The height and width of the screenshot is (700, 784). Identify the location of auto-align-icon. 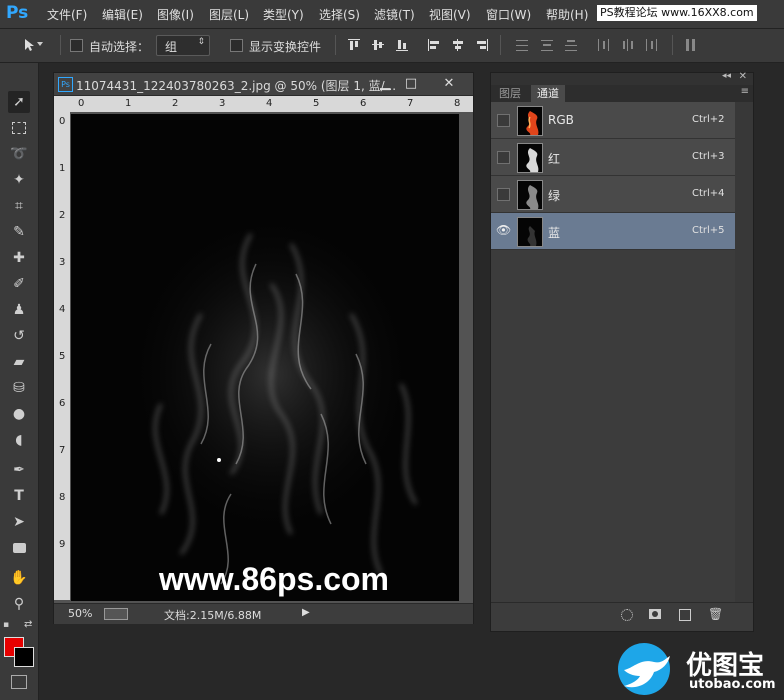
(691, 45).